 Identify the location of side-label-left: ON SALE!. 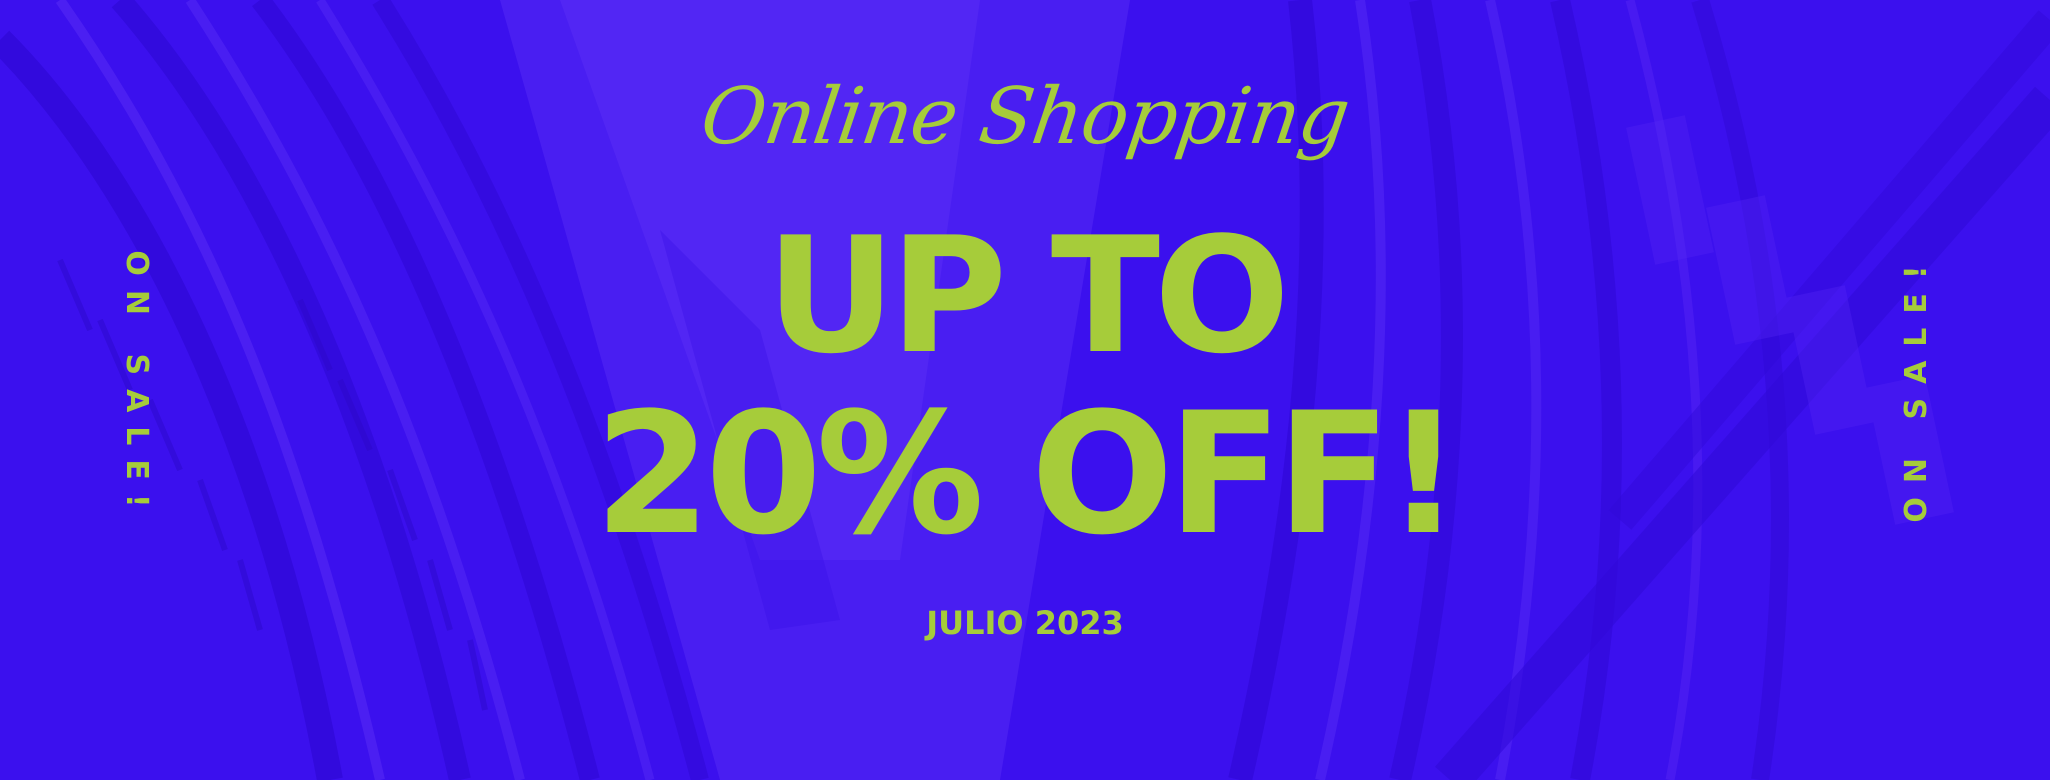
(136, 386).